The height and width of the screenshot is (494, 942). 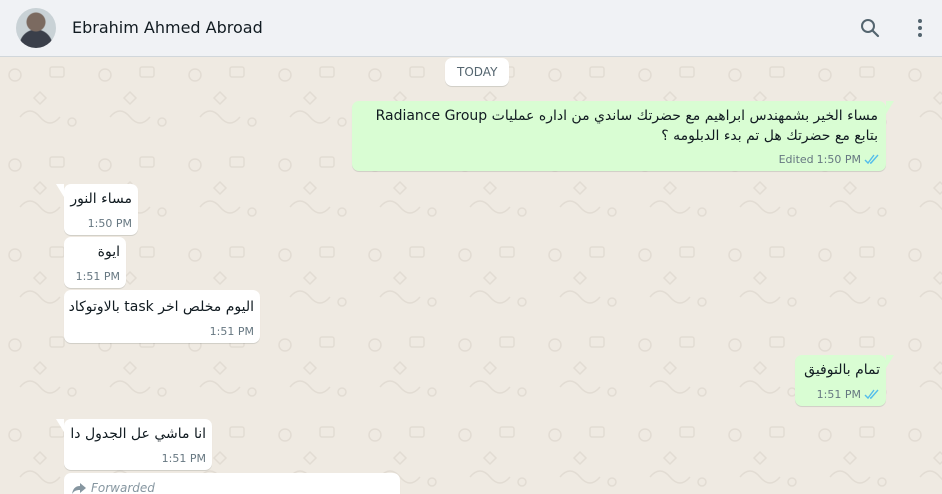 What do you see at coordinates (769, 136) in the screenshot?
I see `message-text: بتابع مع حضرتك هل تم بدء الدبلومه ؟` at bounding box center [769, 136].